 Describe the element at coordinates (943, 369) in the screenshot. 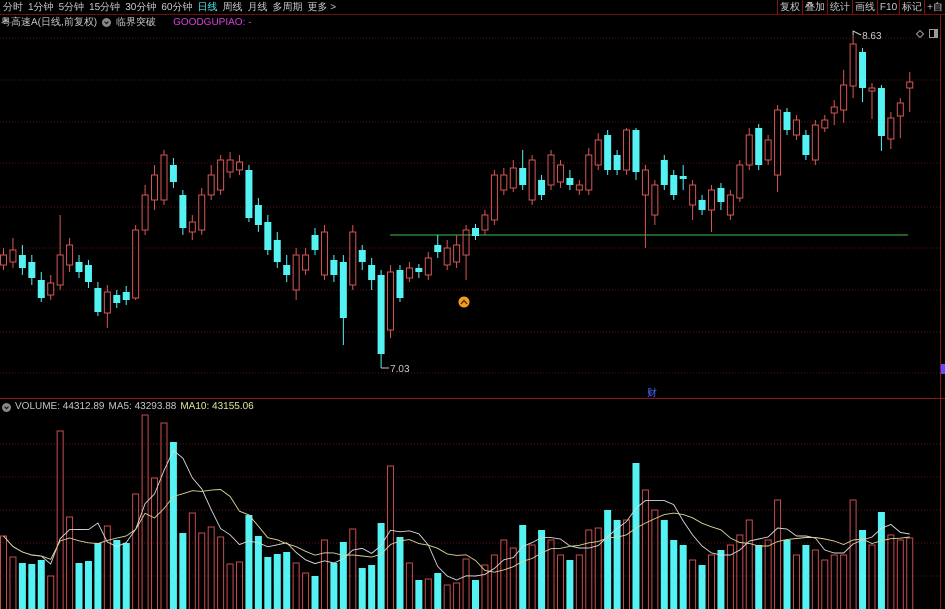

I see `edge-marker-icon` at that location.